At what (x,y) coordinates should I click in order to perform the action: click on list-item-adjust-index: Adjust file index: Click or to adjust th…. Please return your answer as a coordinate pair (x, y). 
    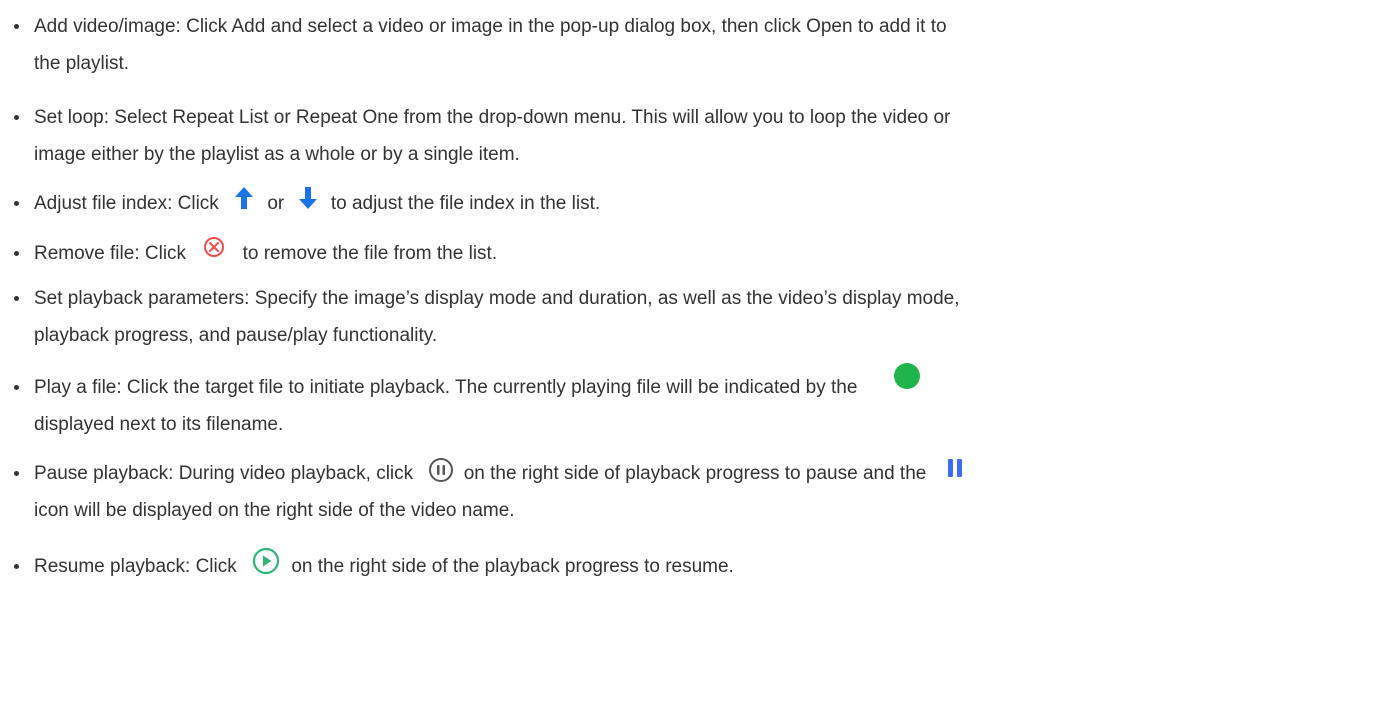
    Looking at the image, I should click on (686, 203).